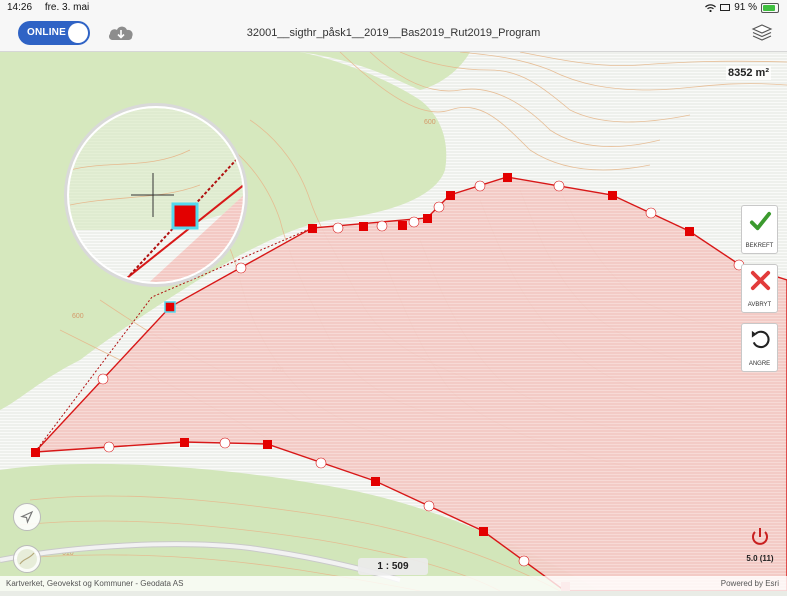 This screenshot has width=787, height=596. I want to click on selected-vertex, so click(170, 307).